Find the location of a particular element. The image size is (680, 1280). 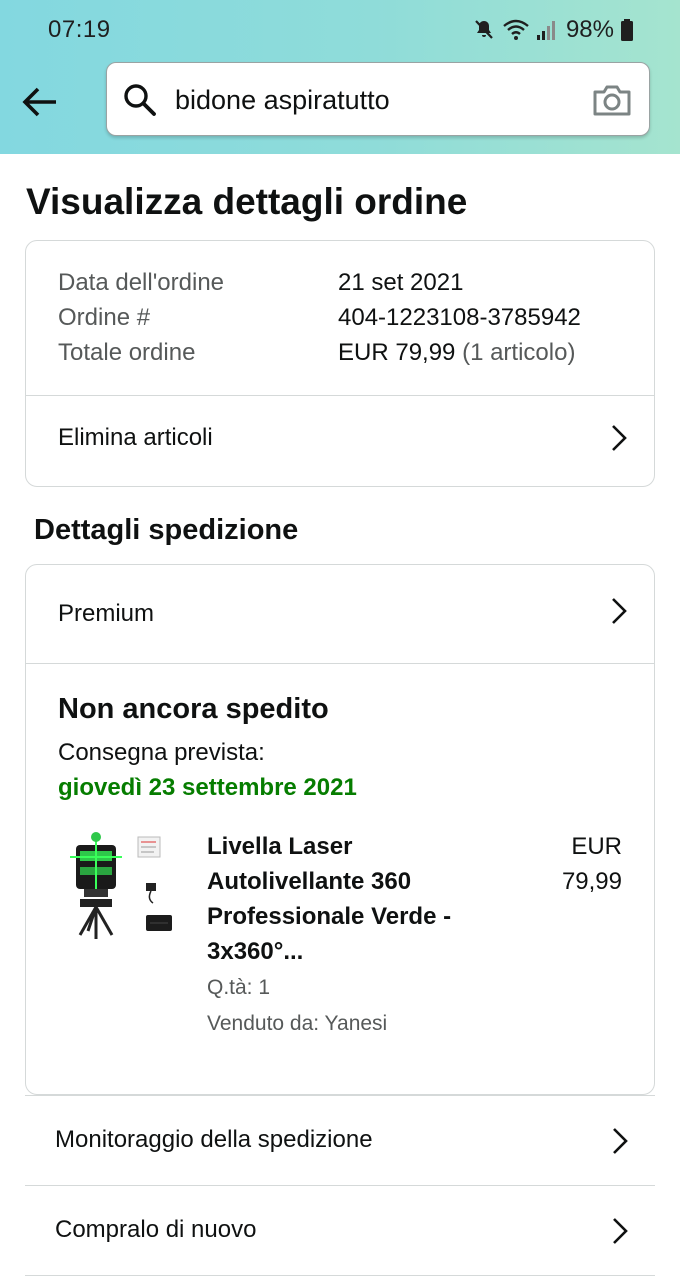

delivery-date: giovedì 23 settembre 2021 is located at coordinates (207, 787).